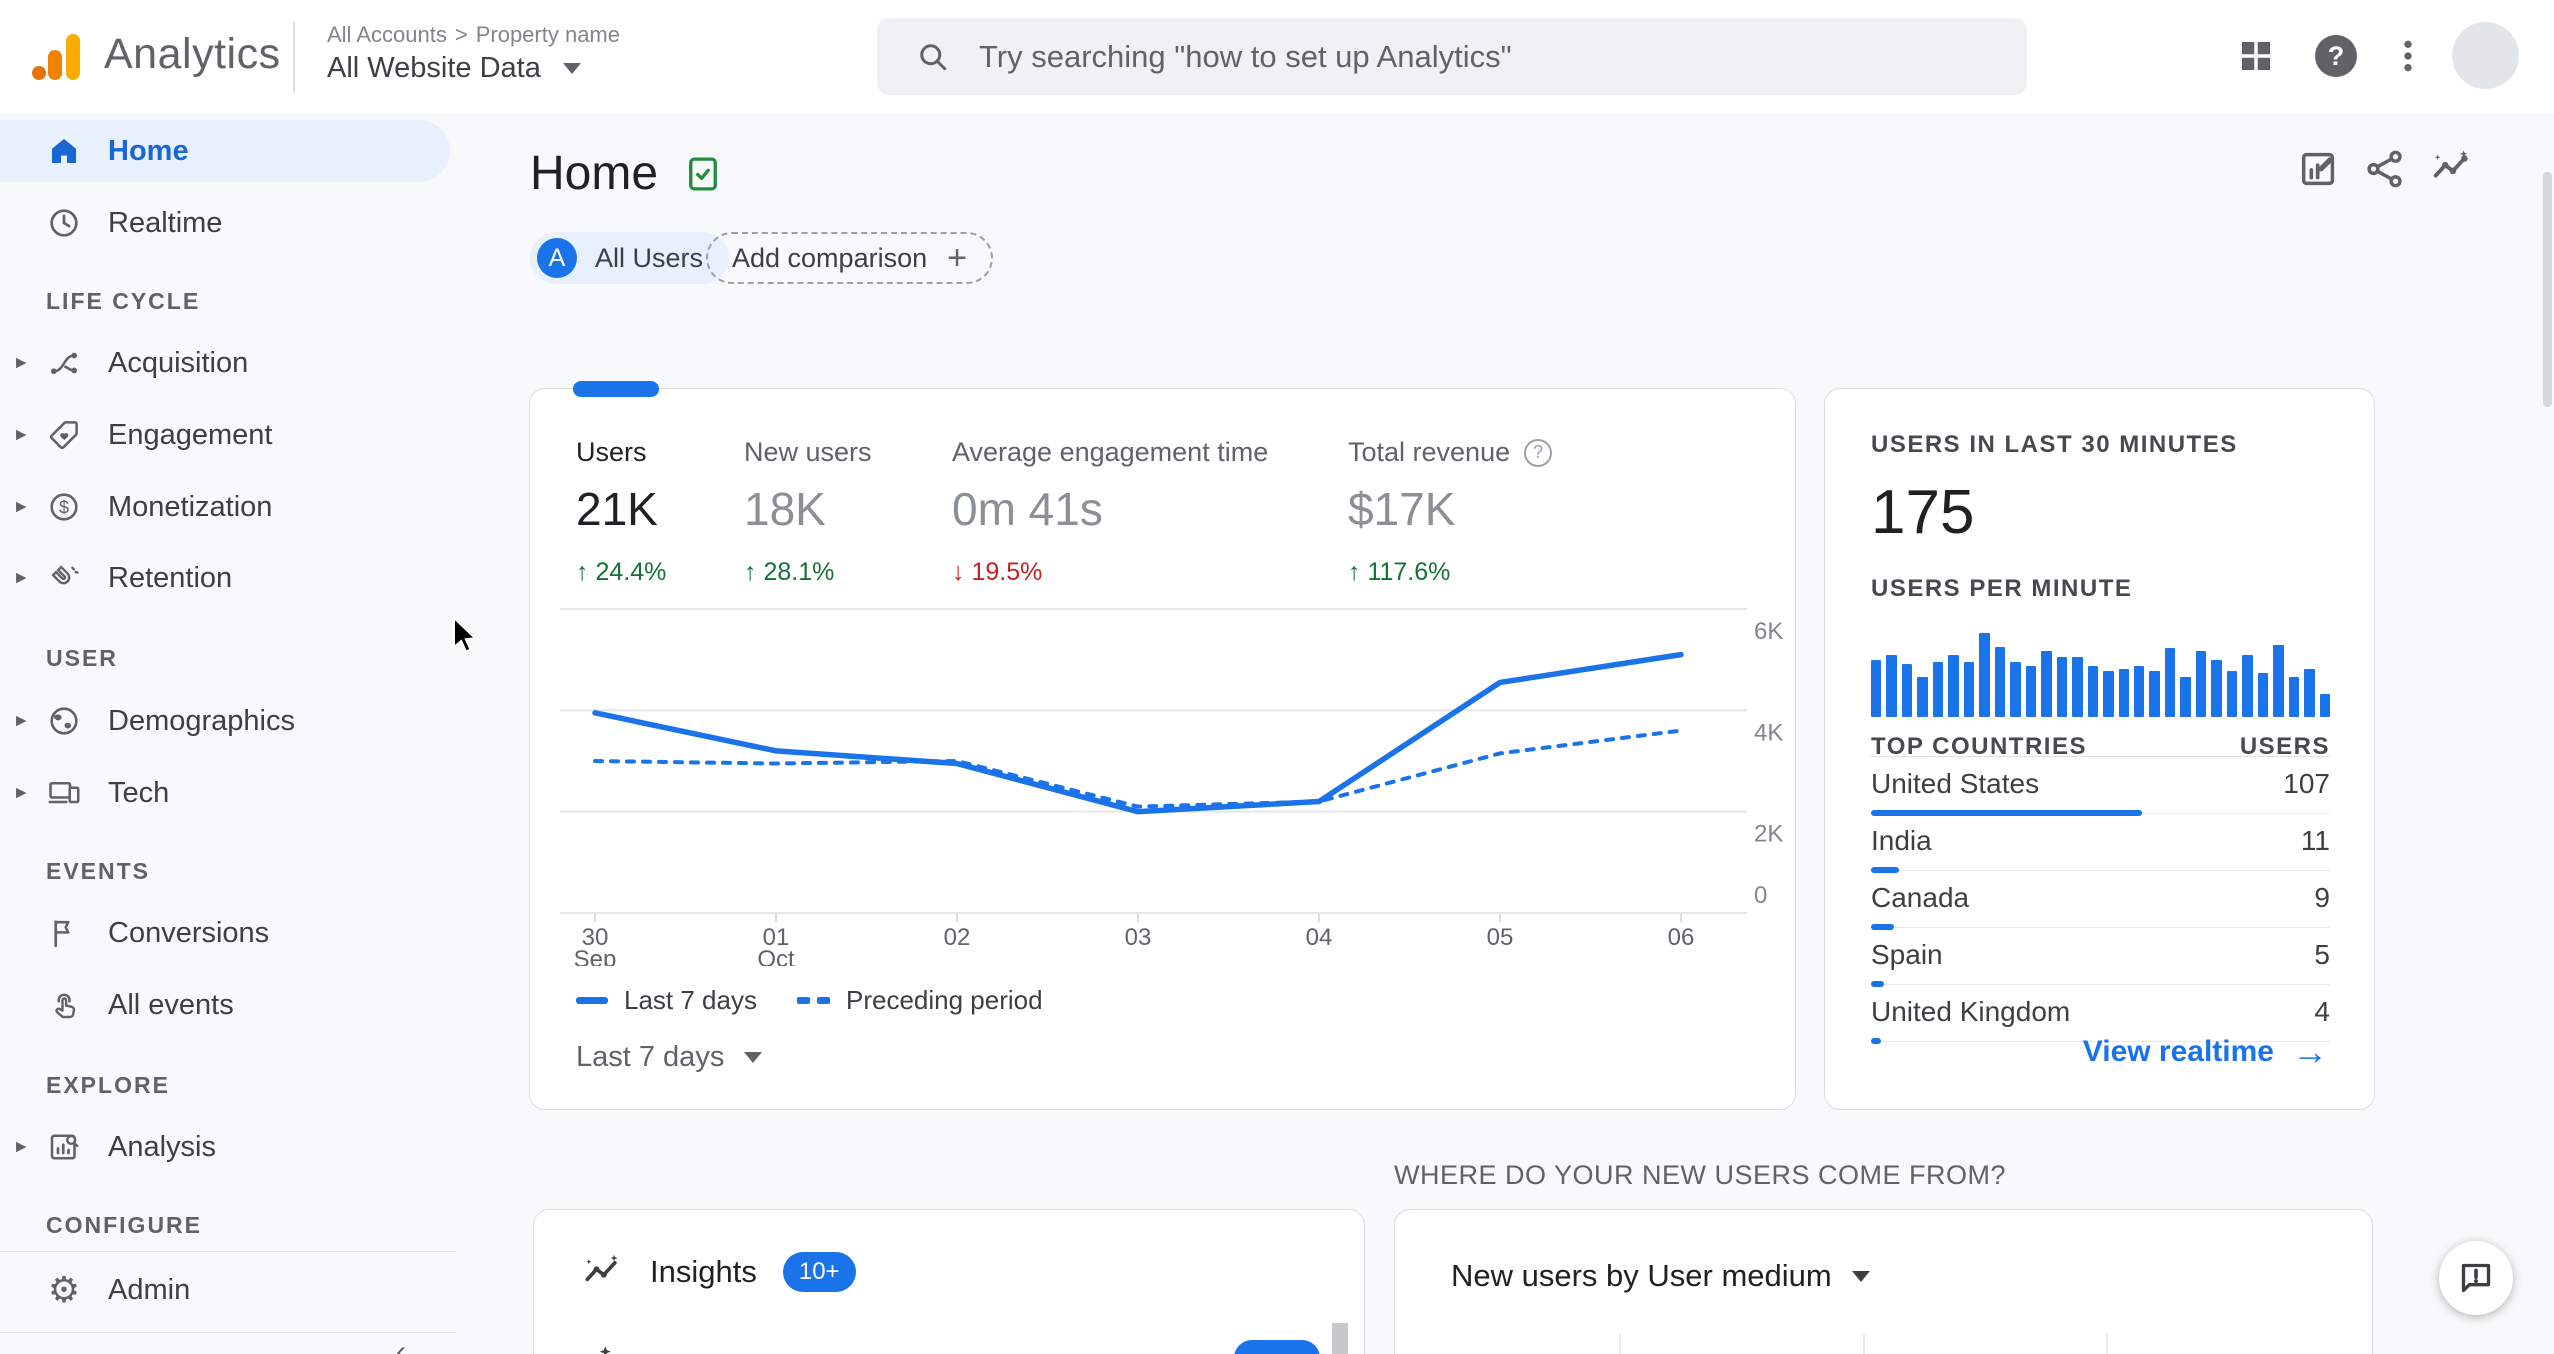 This screenshot has height=1354, width=2554. What do you see at coordinates (1660, 1276) in the screenshot?
I see `dimension-selector: New users by User medium` at bounding box center [1660, 1276].